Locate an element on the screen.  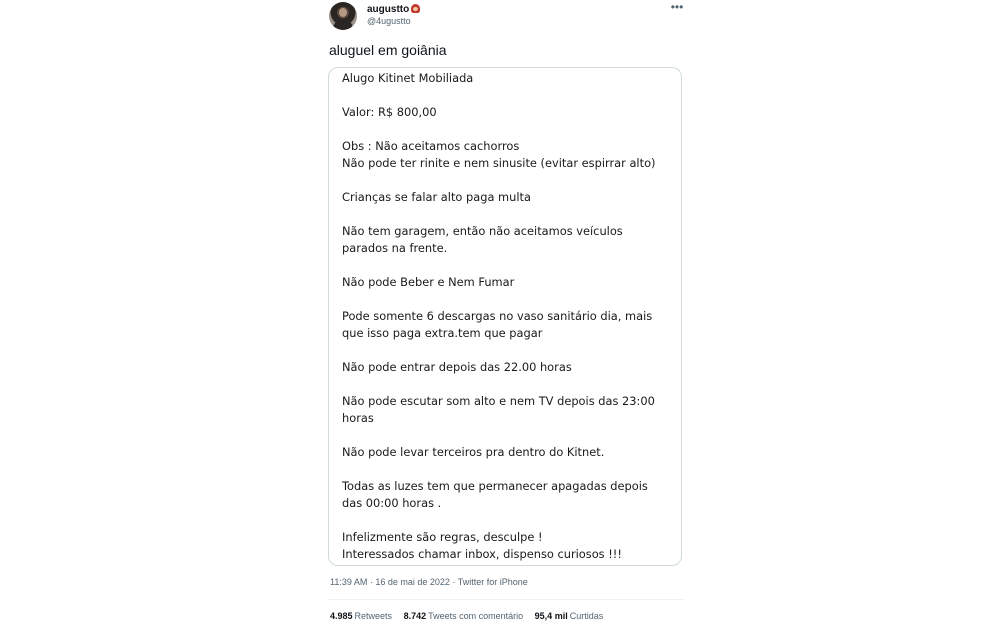
avatar-face is located at coordinates (343, 12).